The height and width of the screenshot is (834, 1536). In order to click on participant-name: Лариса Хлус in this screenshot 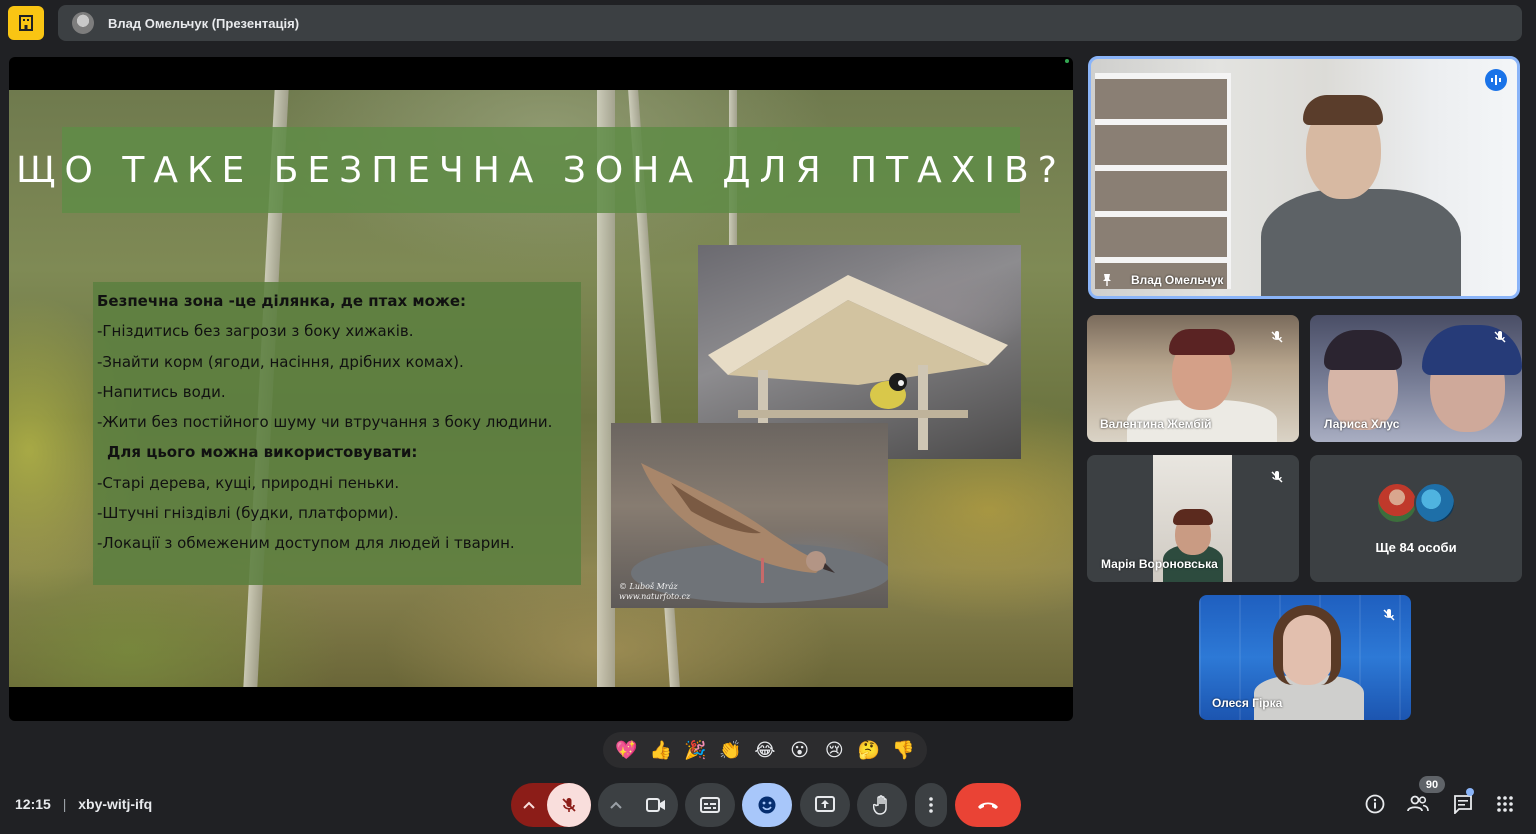, I will do `click(1362, 424)`.